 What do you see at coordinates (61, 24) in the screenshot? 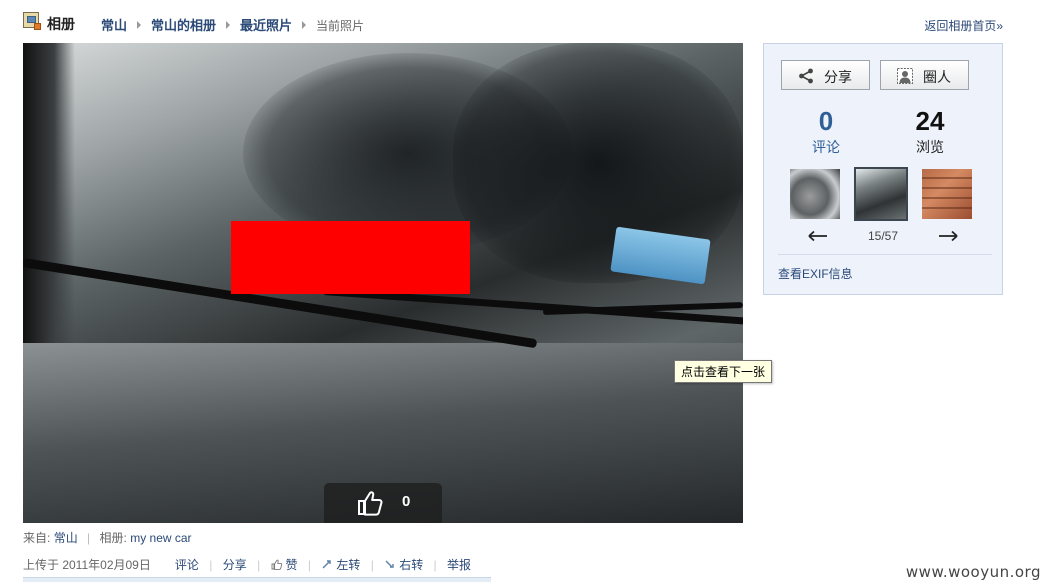
I see `page-title: 相册` at bounding box center [61, 24].